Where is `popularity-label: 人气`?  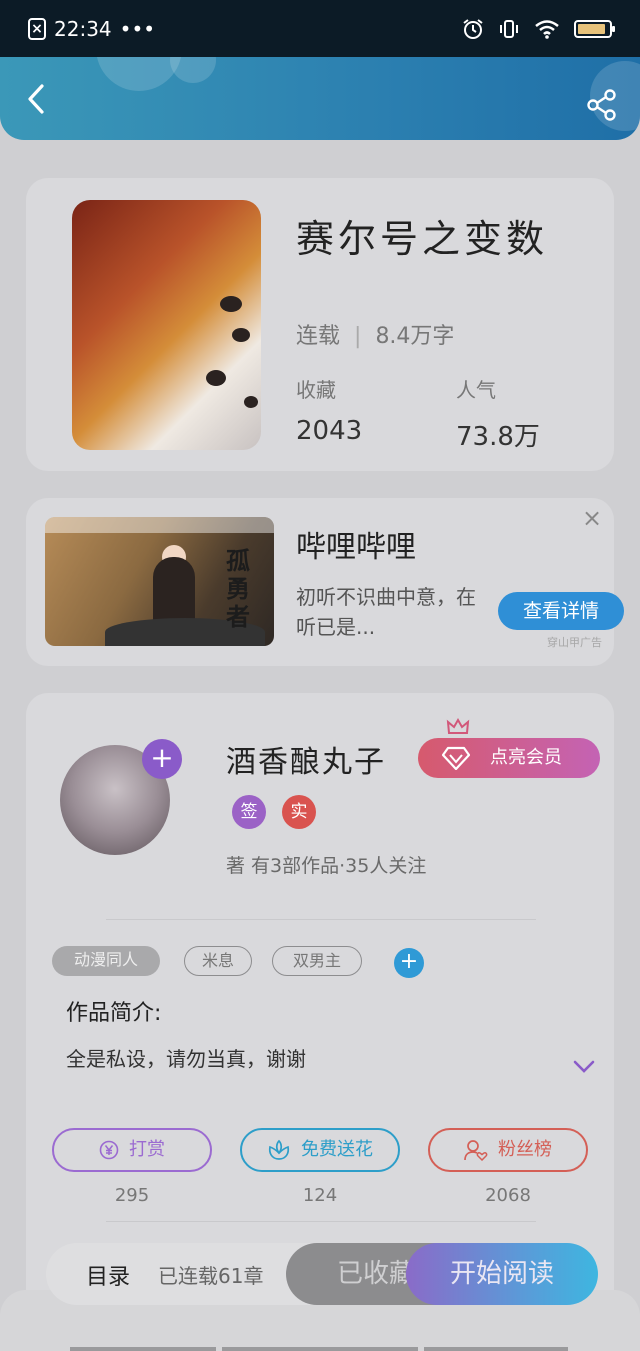
popularity-label: 人气 is located at coordinates (476, 390).